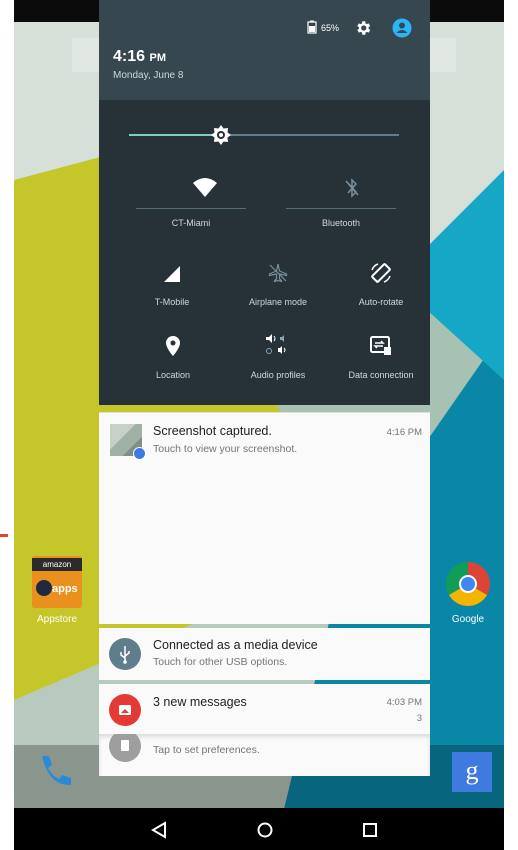  What do you see at coordinates (265, 830) in the screenshot?
I see `home-icon` at bounding box center [265, 830].